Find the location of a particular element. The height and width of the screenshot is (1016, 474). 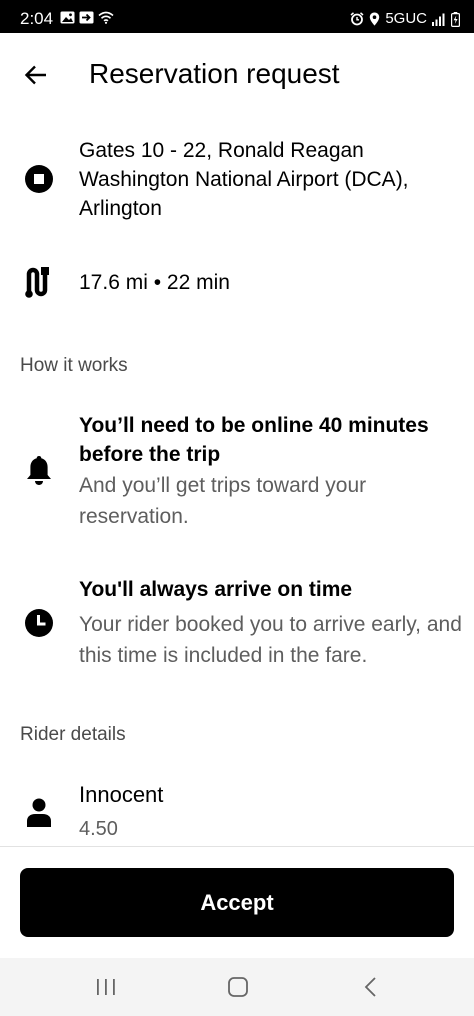

home-button is located at coordinates (238, 987).